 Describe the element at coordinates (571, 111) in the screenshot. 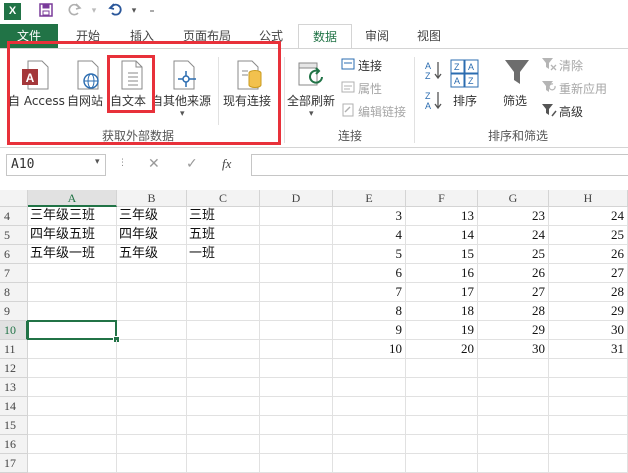

I see `advanced-button: 高级` at that location.